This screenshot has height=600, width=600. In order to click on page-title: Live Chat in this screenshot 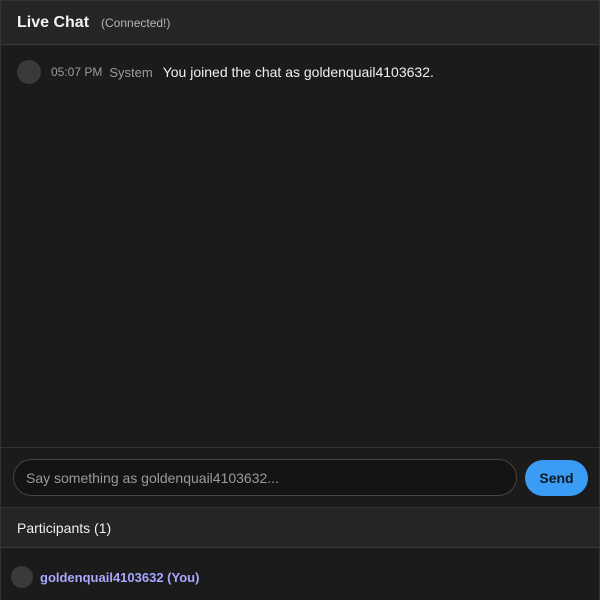, I will do `click(53, 22)`.